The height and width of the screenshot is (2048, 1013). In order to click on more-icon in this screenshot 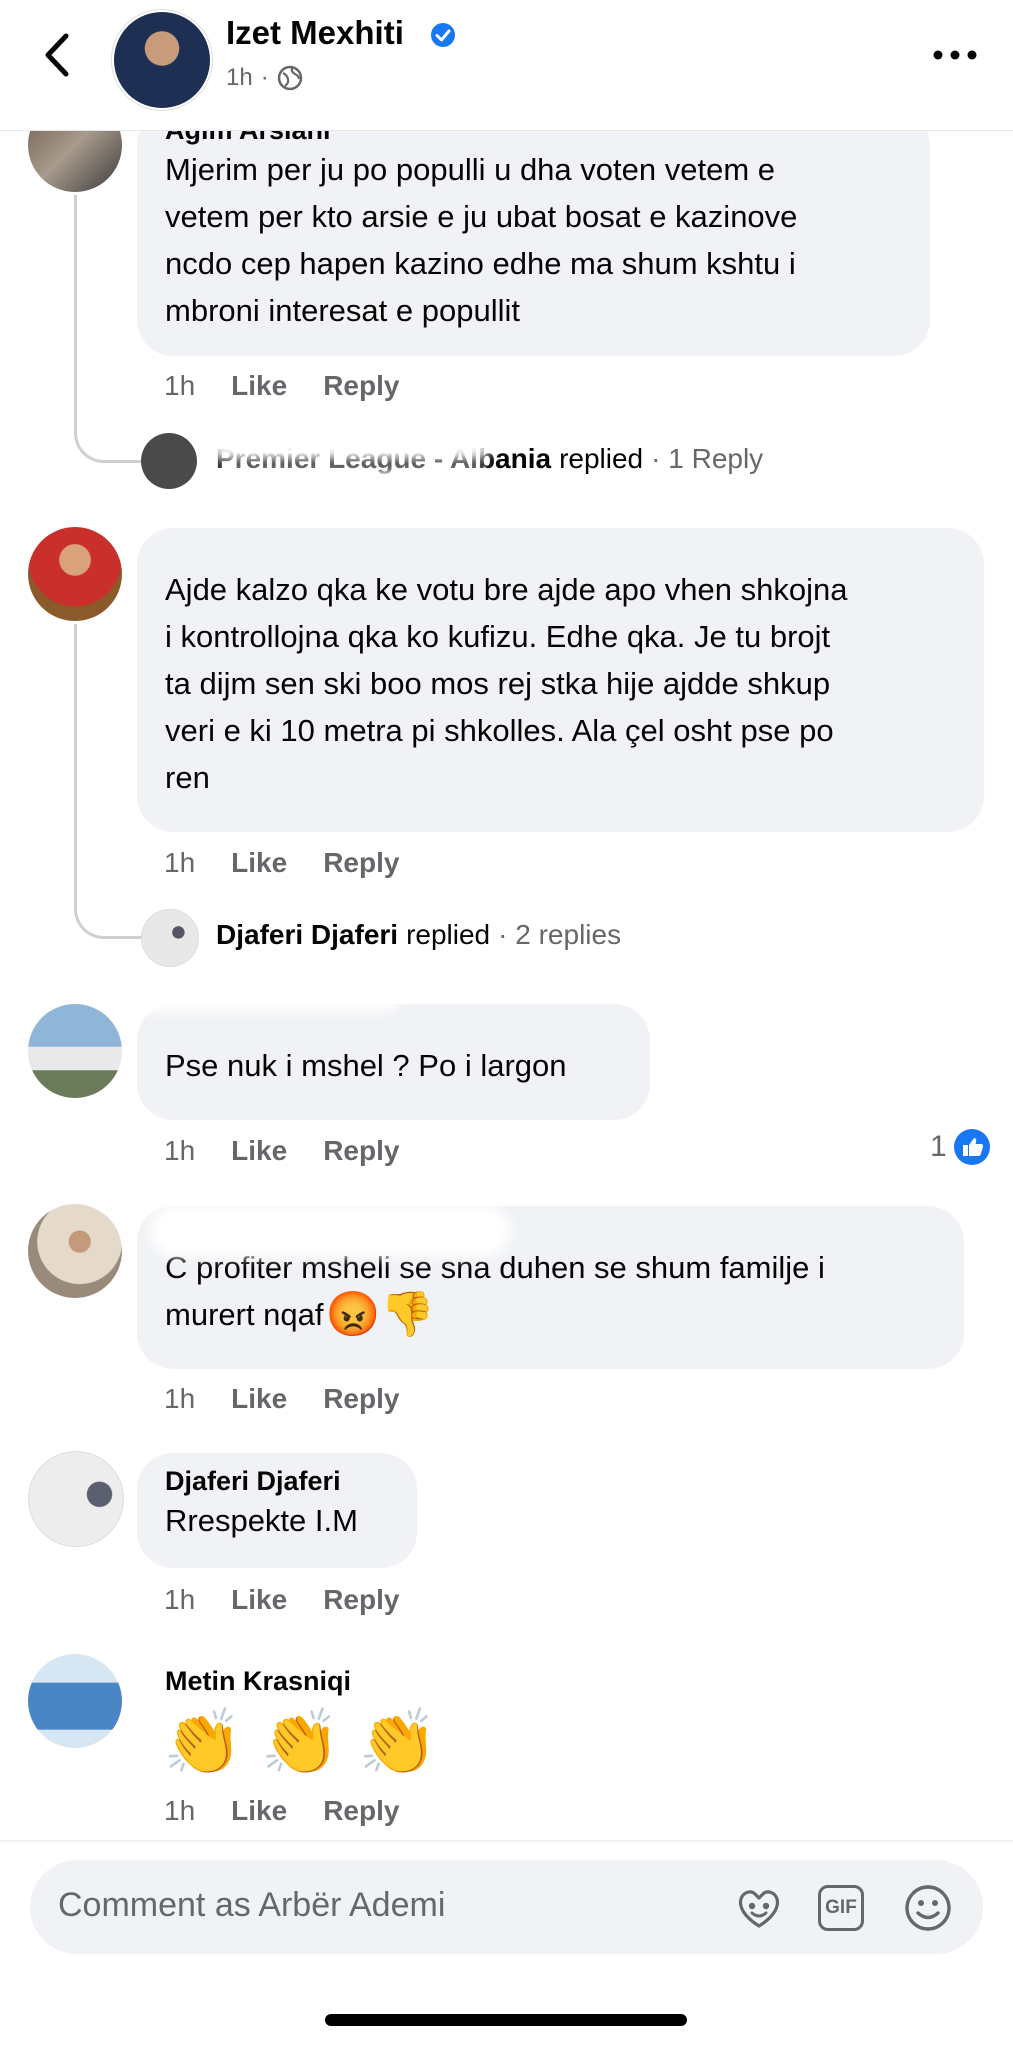, I will do `click(955, 55)`.